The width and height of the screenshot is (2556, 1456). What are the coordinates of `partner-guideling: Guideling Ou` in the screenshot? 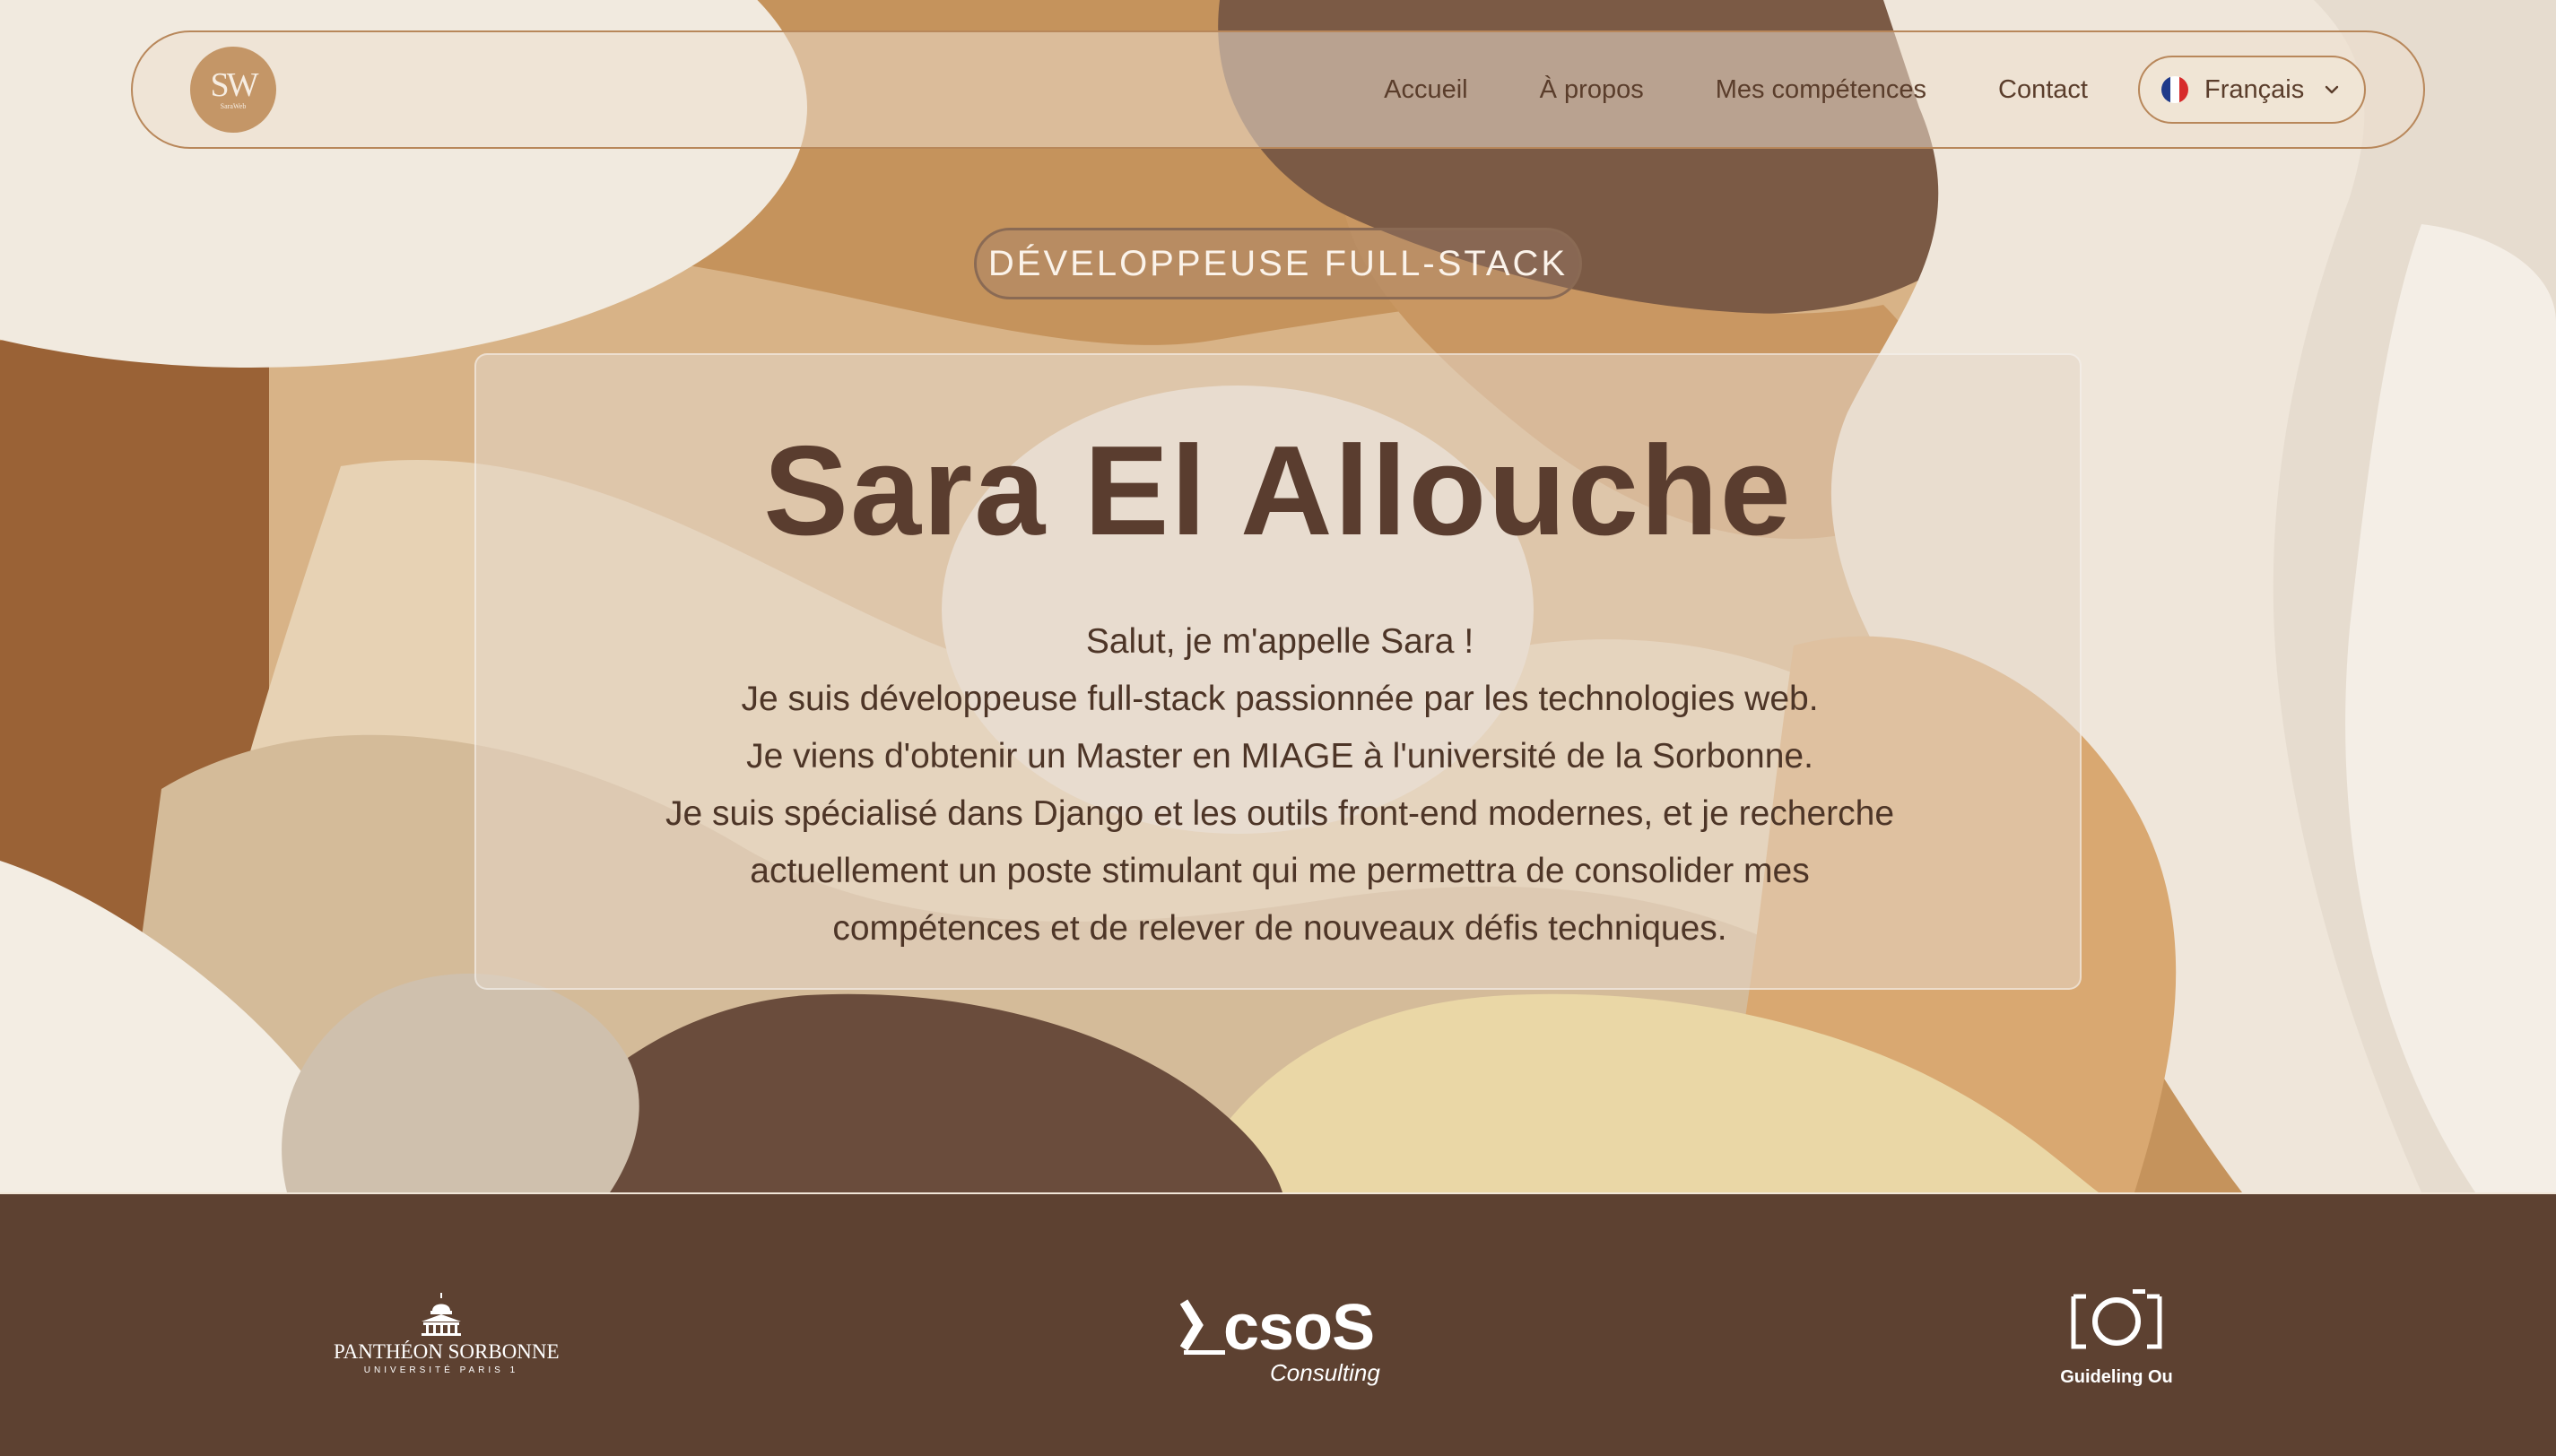 It's located at (2116, 1337).